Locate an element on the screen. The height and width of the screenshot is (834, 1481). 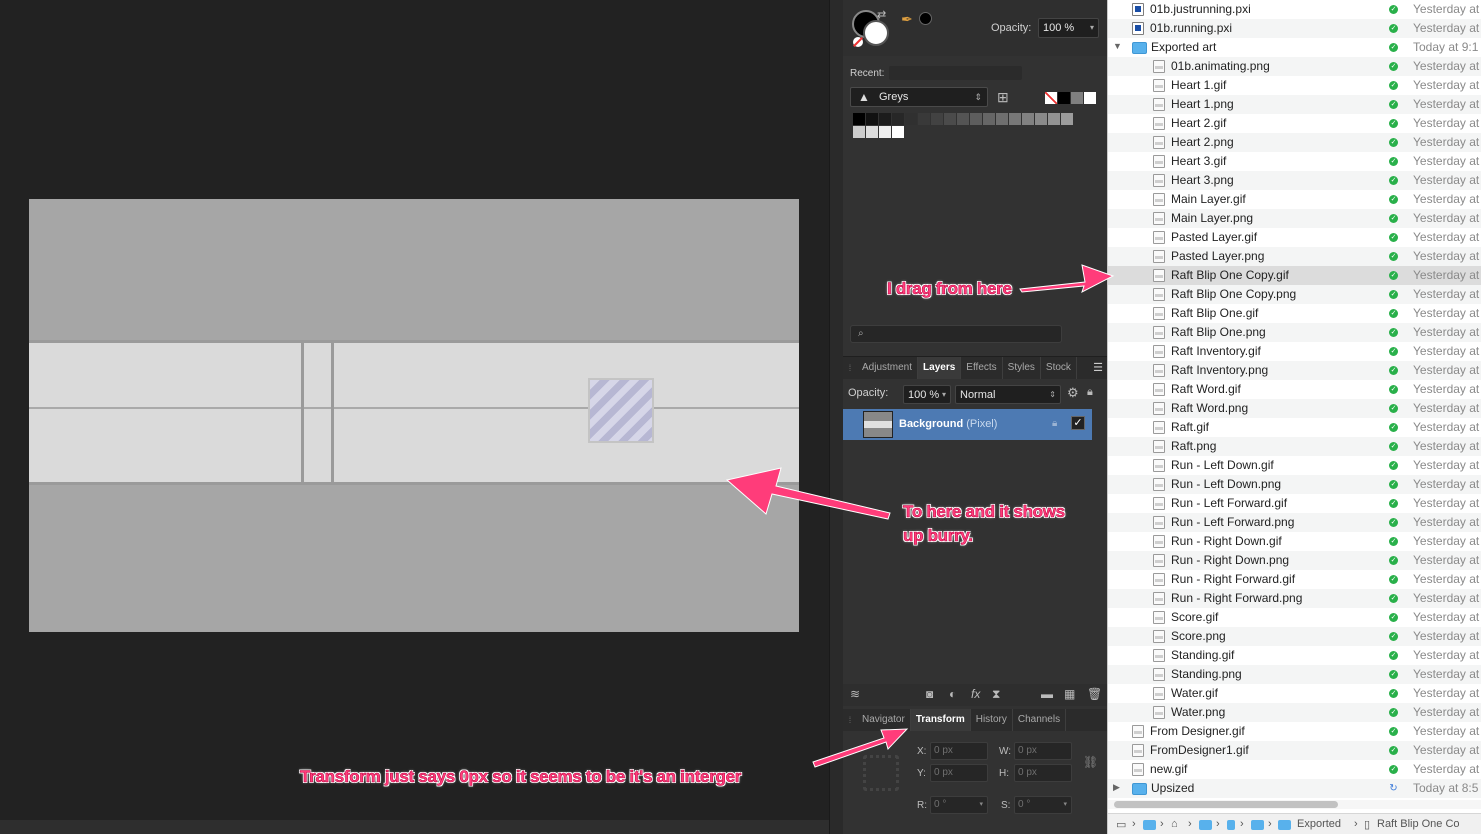
tab-adjustment: Adjustment is located at coordinates (888, 368).